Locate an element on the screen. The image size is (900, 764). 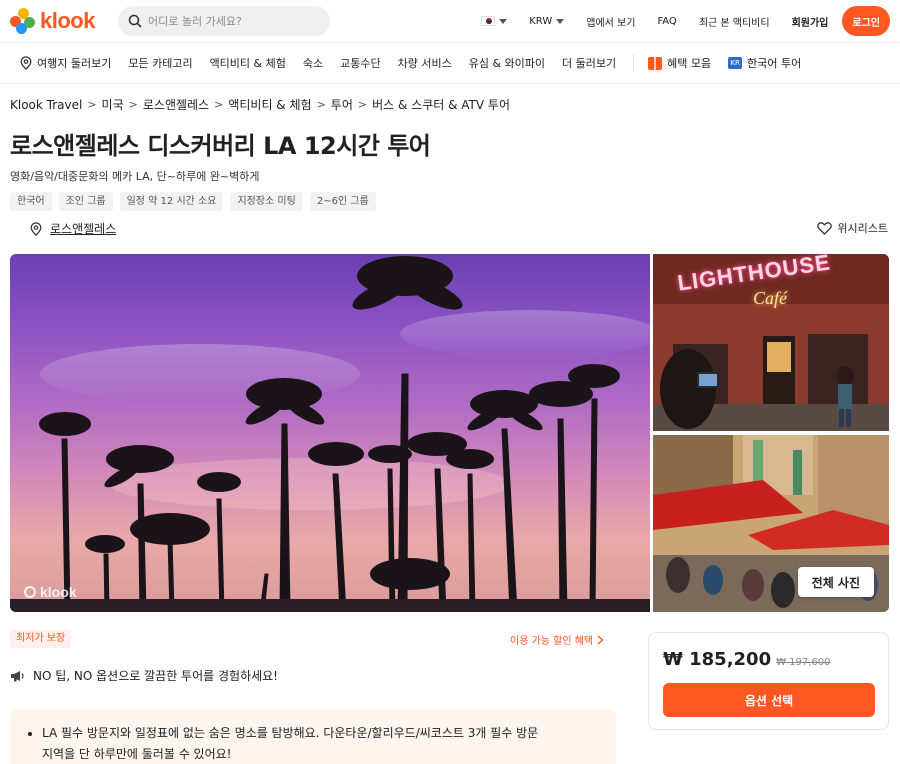
nav-item-benefits: 혜택 모음 is located at coordinates (679, 63).